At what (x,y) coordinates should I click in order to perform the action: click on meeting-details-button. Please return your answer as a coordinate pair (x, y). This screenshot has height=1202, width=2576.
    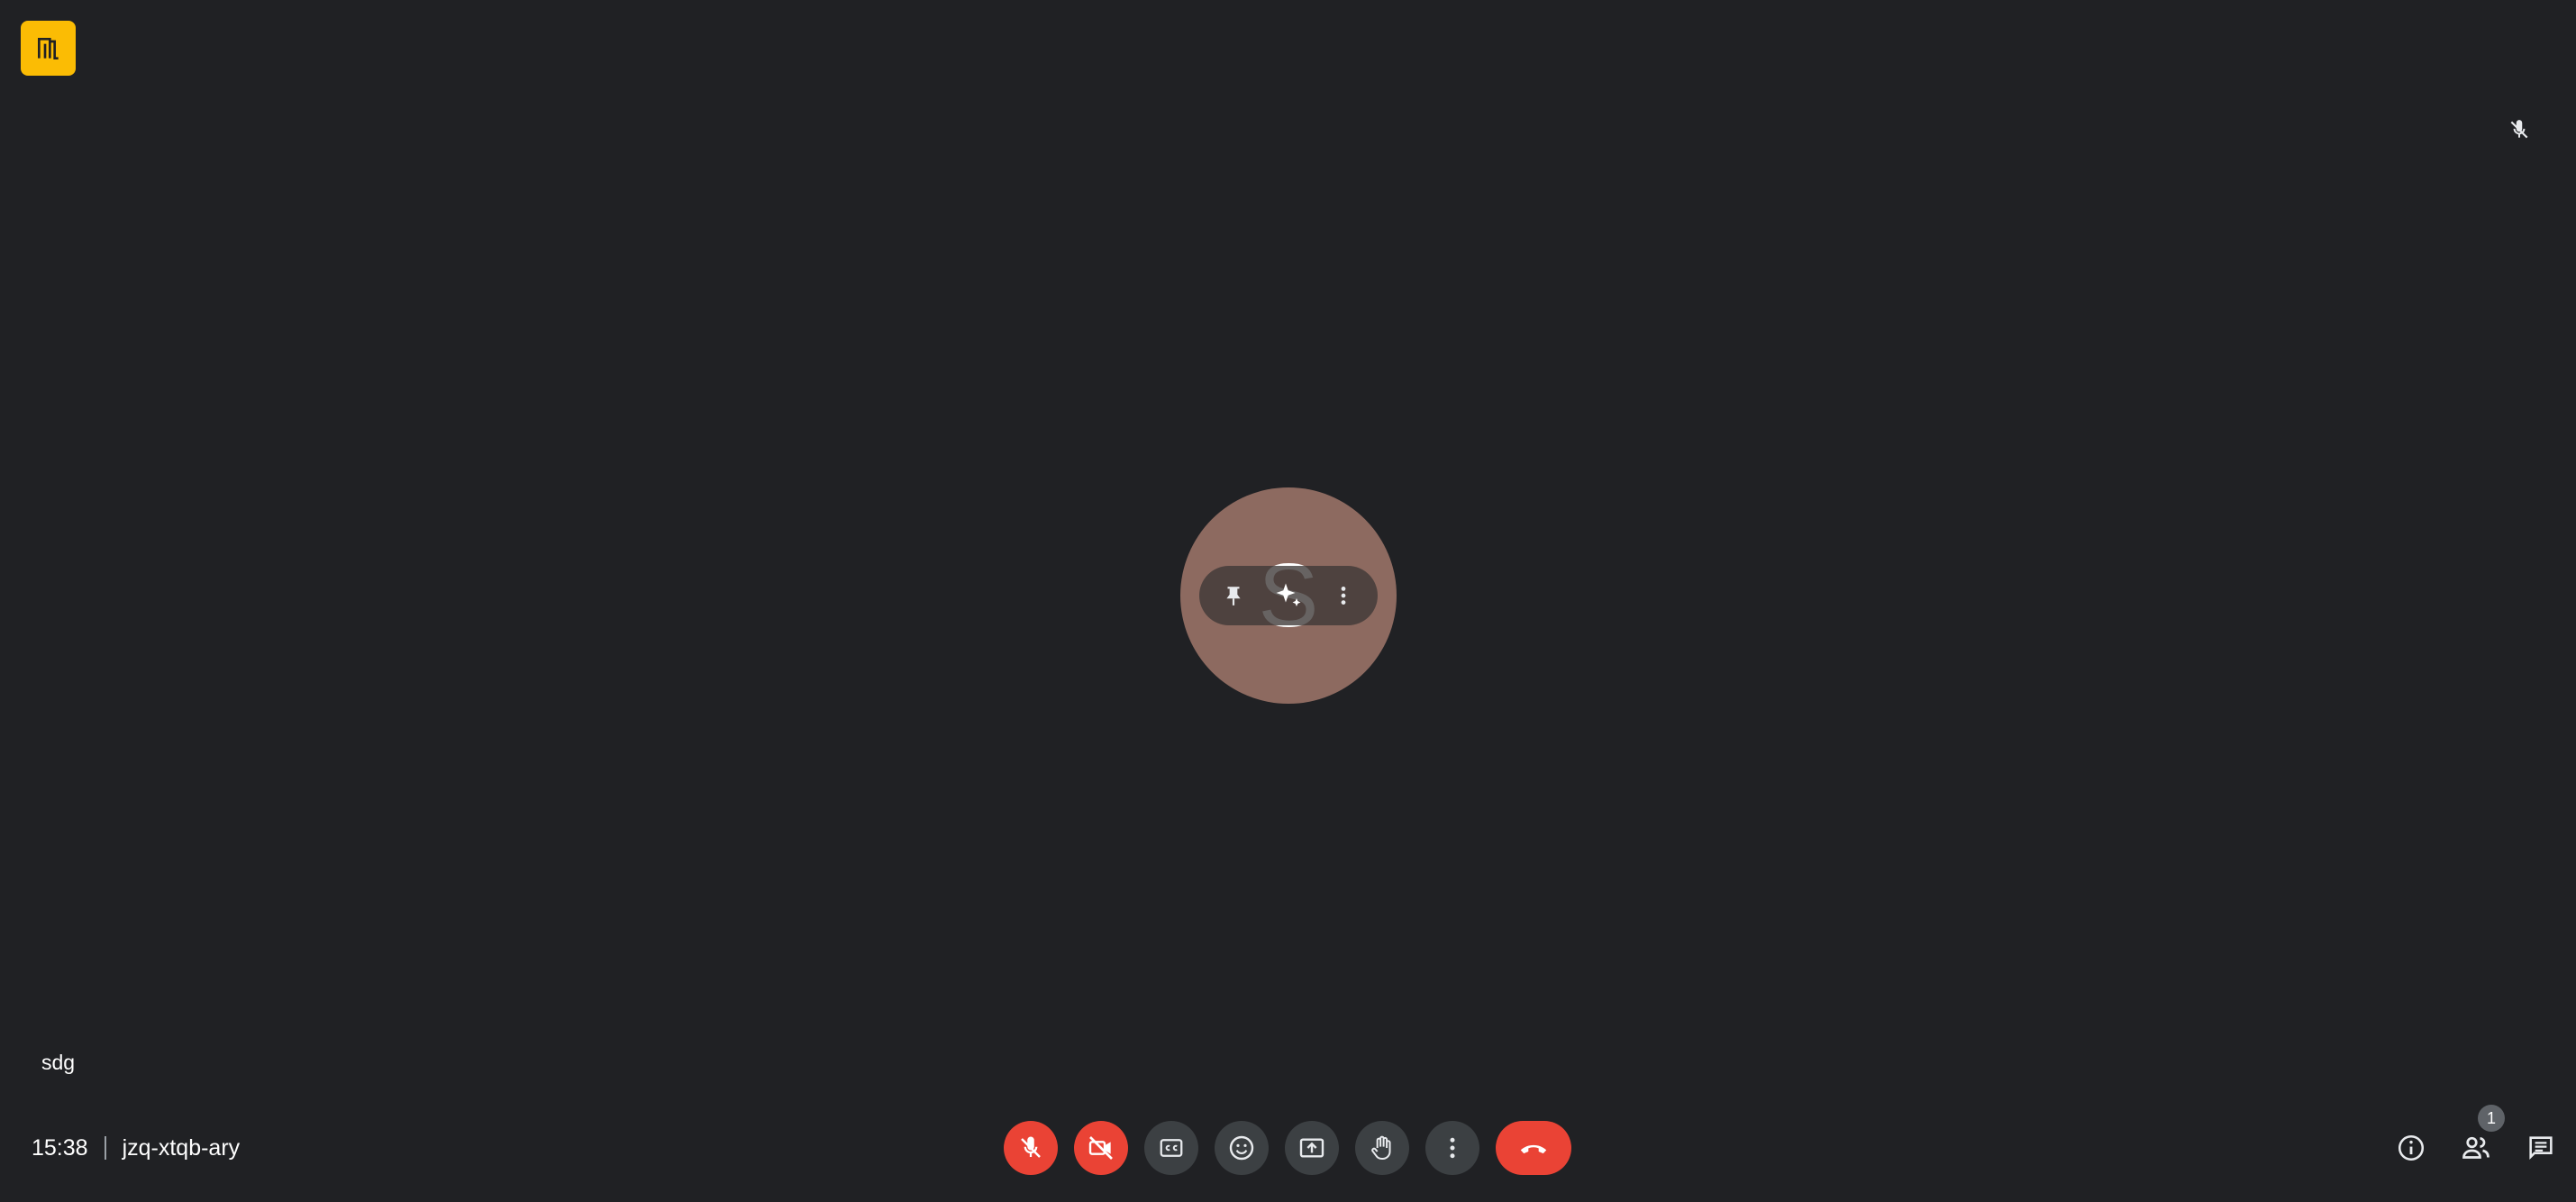
    Looking at the image, I should click on (2411, 1148).